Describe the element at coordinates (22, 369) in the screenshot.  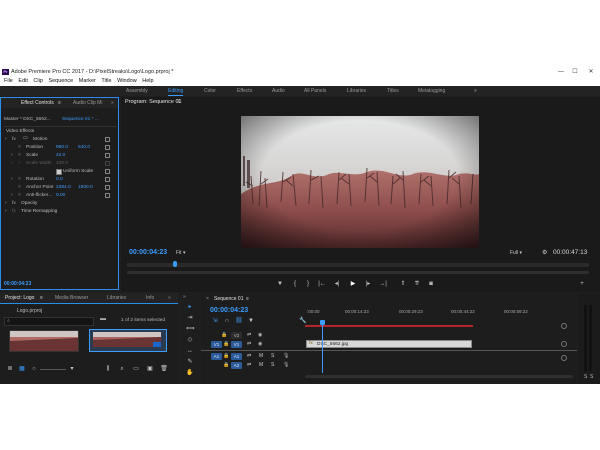
I see `icon-view-icon: ▦` at that location.